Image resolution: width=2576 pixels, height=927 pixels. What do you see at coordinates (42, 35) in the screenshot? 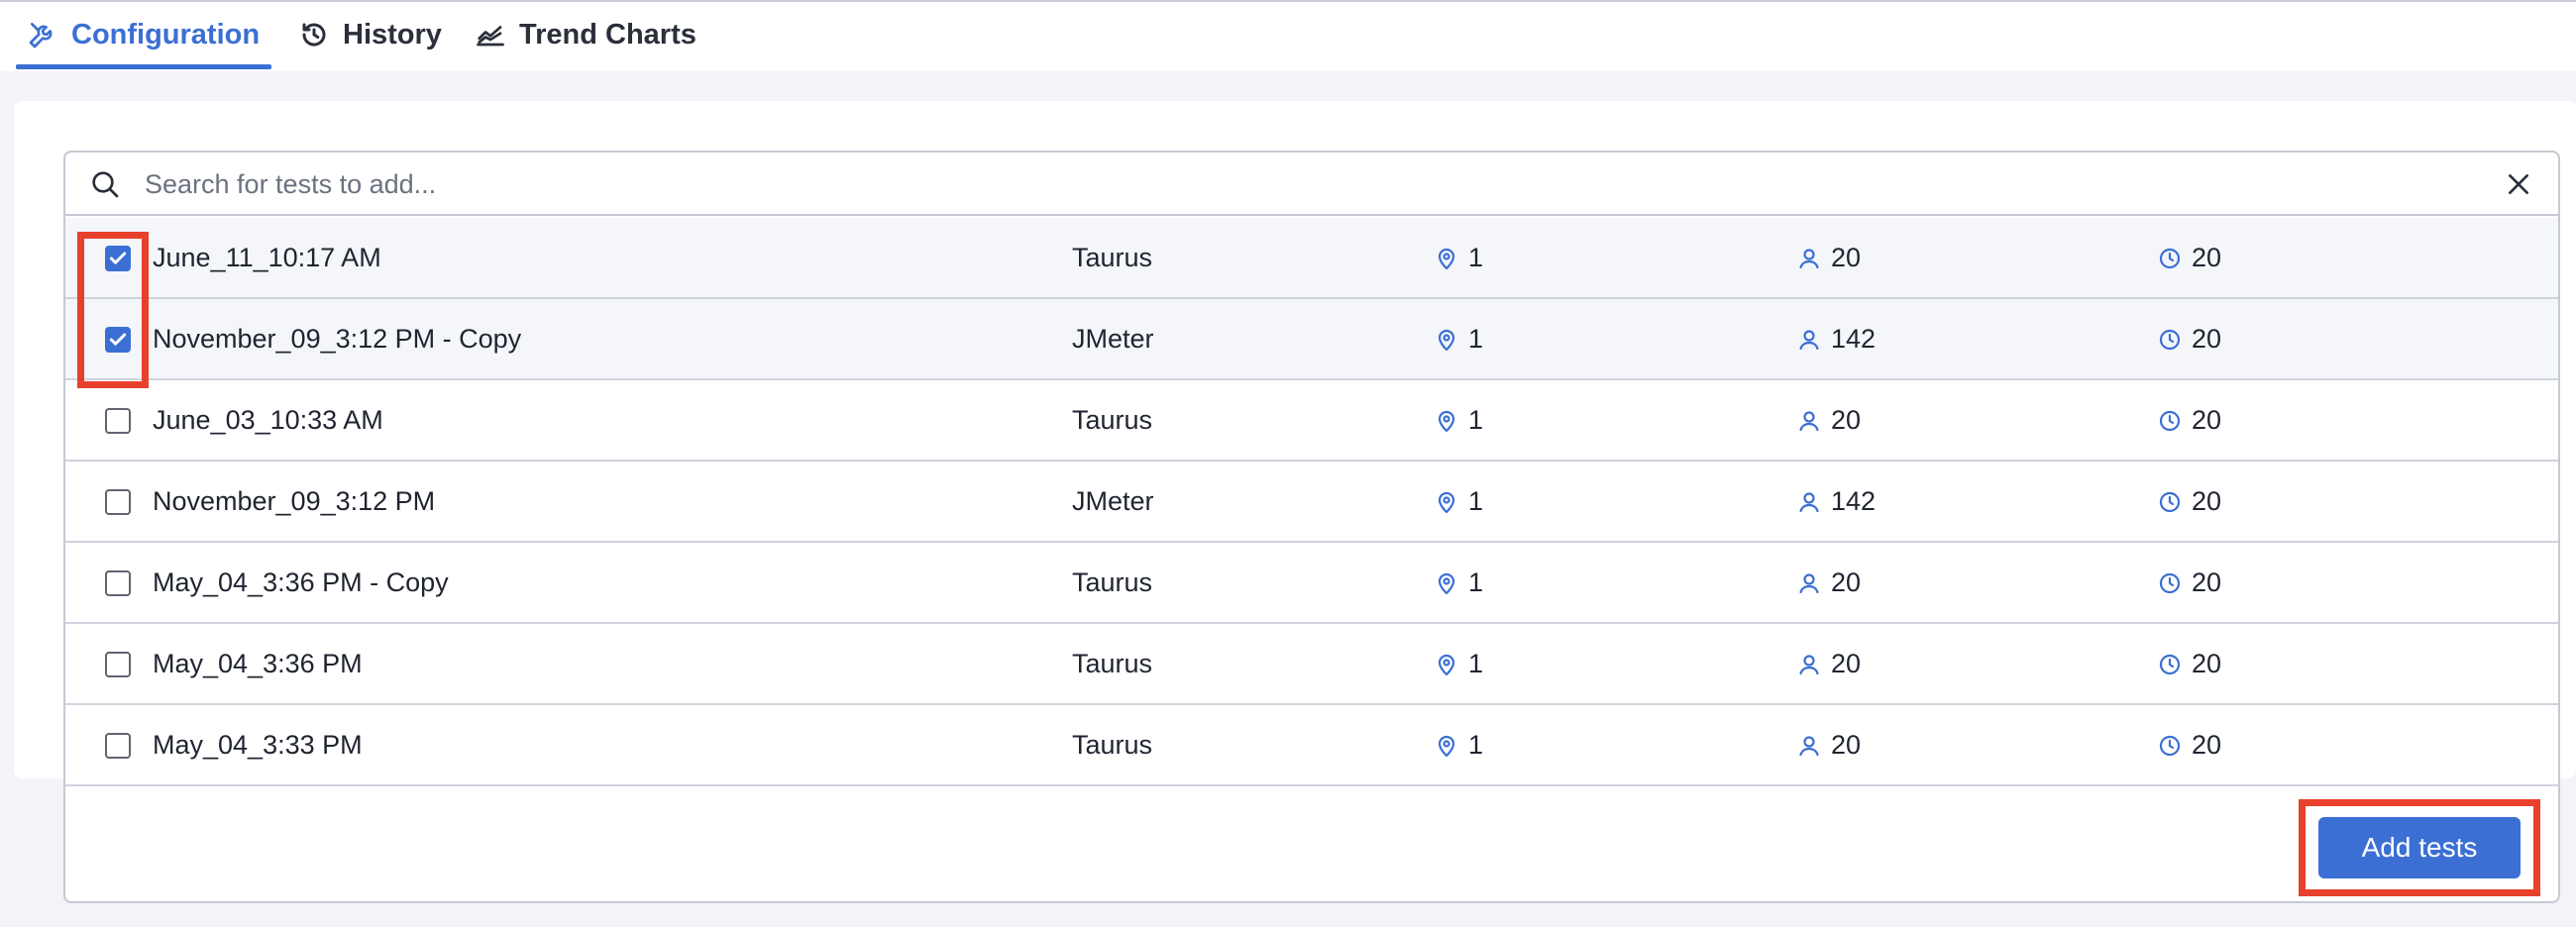
I see `wrench-icon` at bounding box center [42, 35].